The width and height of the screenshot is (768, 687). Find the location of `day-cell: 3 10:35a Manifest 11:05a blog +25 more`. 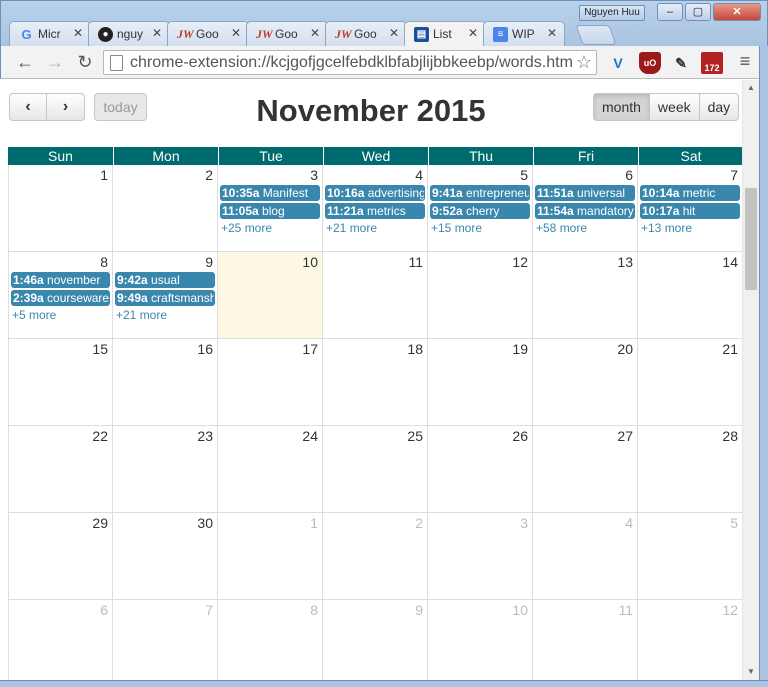

day-cell: 3 10:35a Manifest 11:05a blog +25 more is located at coordinates (270, 208).